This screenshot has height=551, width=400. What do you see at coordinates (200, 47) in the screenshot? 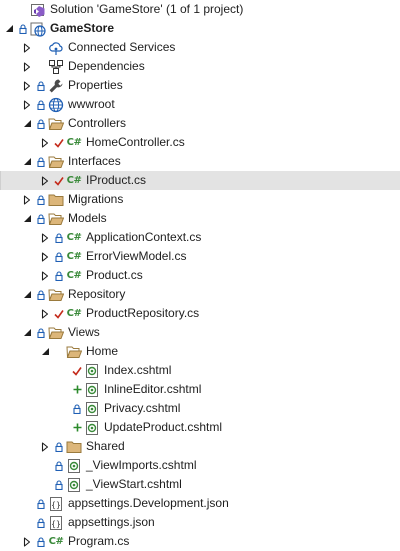
I see `connected-services-node: Connected Services` at bounding box center [200, 47].